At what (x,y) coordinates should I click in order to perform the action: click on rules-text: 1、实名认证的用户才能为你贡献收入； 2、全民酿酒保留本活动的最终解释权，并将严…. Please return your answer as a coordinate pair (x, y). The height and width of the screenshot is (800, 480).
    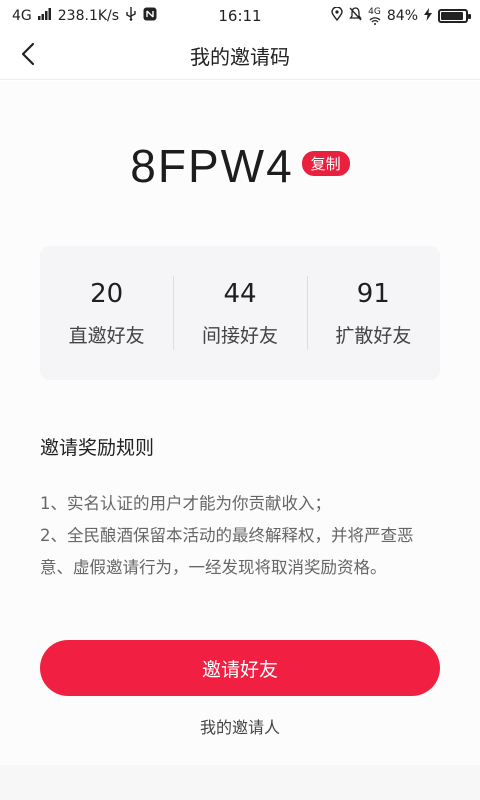
    Looking at the image, I should click on (240, 536).